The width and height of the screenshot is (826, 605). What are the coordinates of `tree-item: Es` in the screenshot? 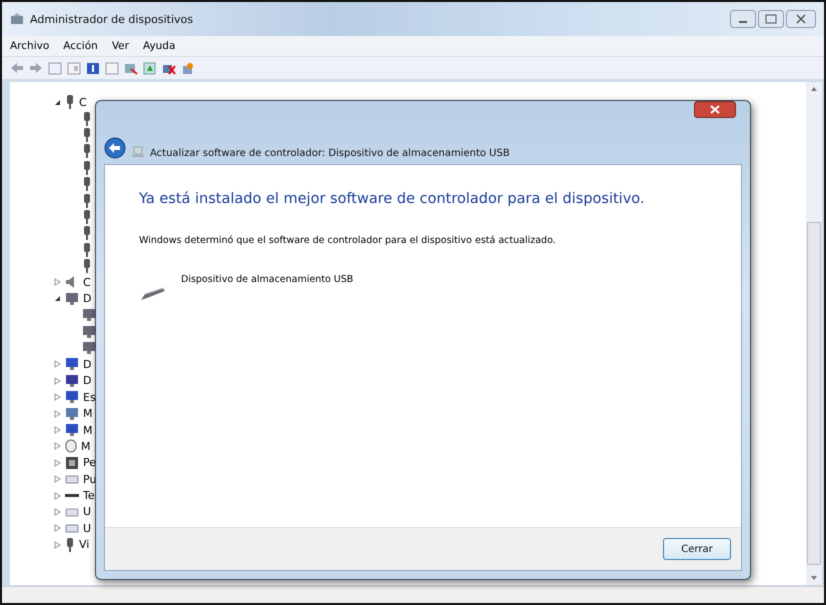 It's located at (89, 397).